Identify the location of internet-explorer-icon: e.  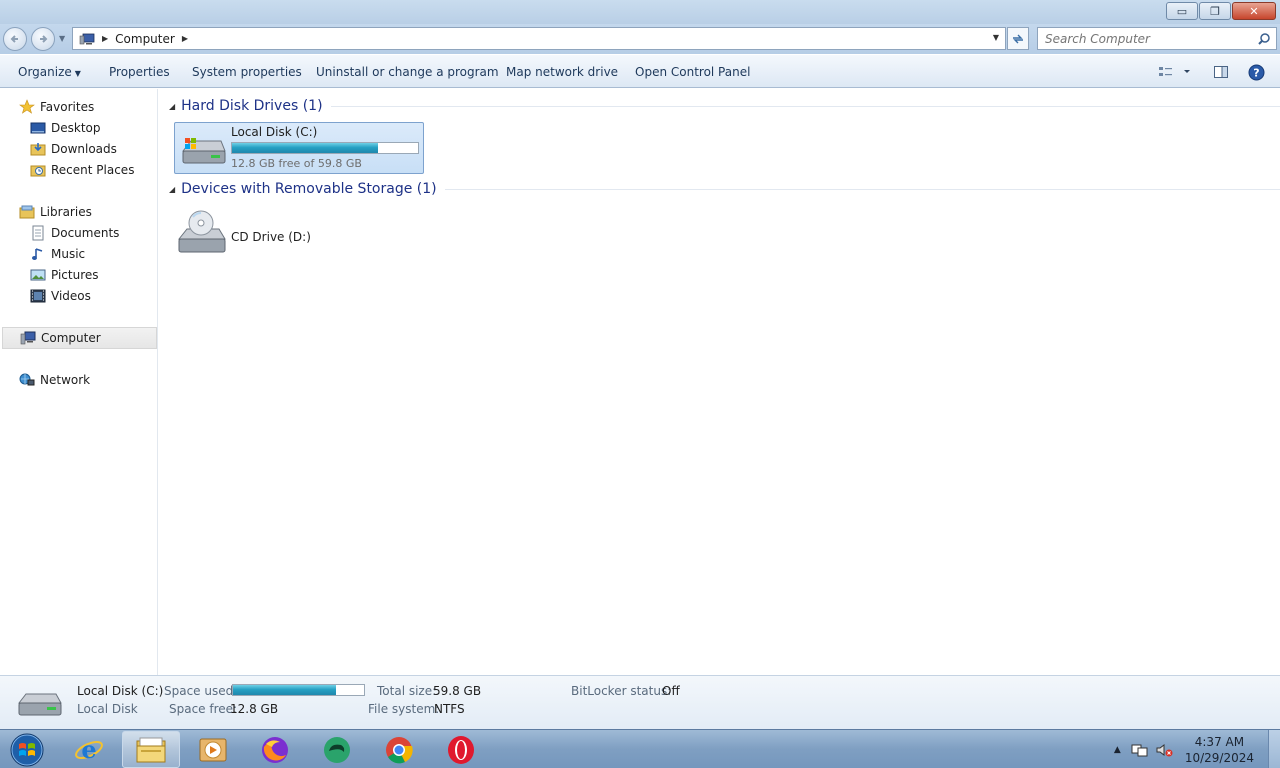
(89, 749).